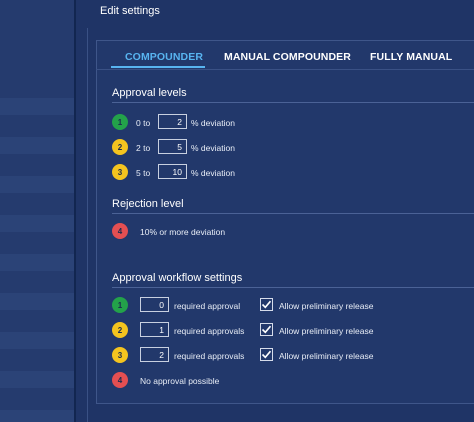 The image size is (474, 422). What do you see at coordinates (130, 11) in the screenshot?
I see `panel-title: Edit settings` at bounding box center [130, 11].